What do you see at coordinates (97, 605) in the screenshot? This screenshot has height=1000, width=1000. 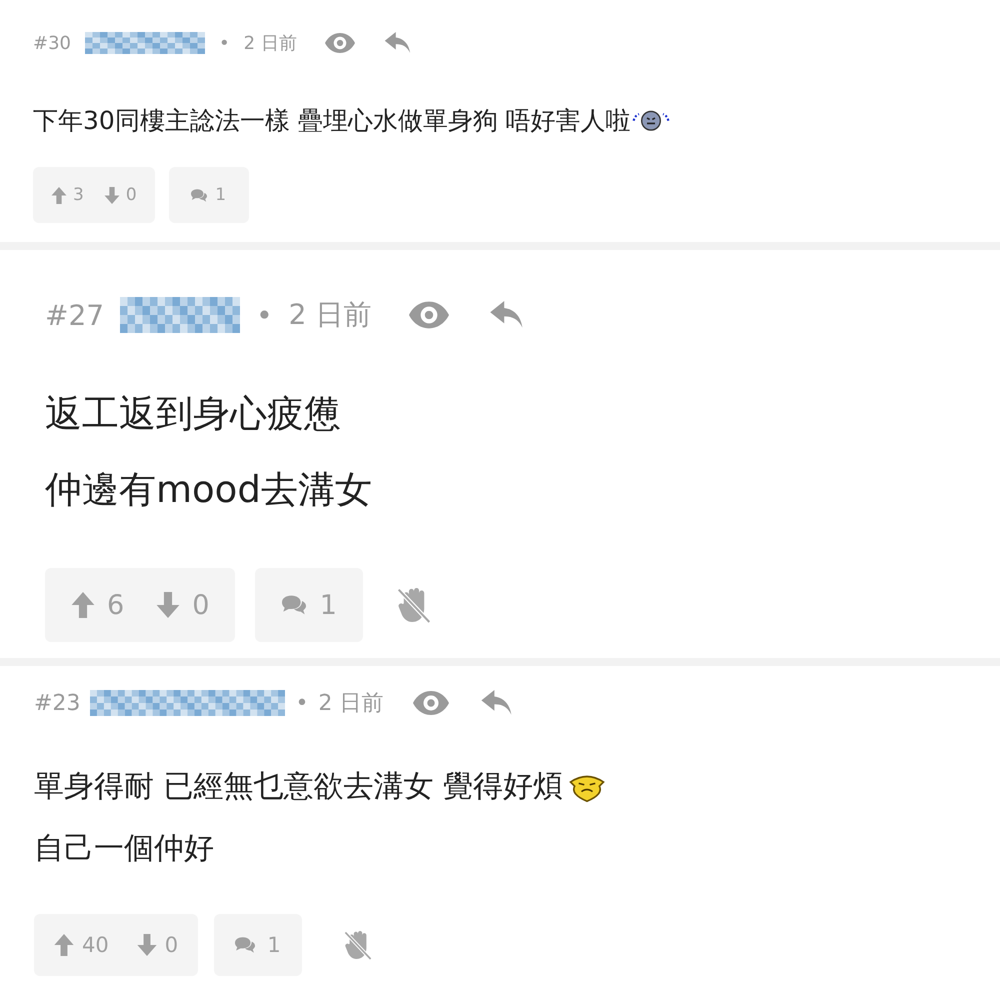 I see `upvote-button: 6` at bounding box center [97, 605].